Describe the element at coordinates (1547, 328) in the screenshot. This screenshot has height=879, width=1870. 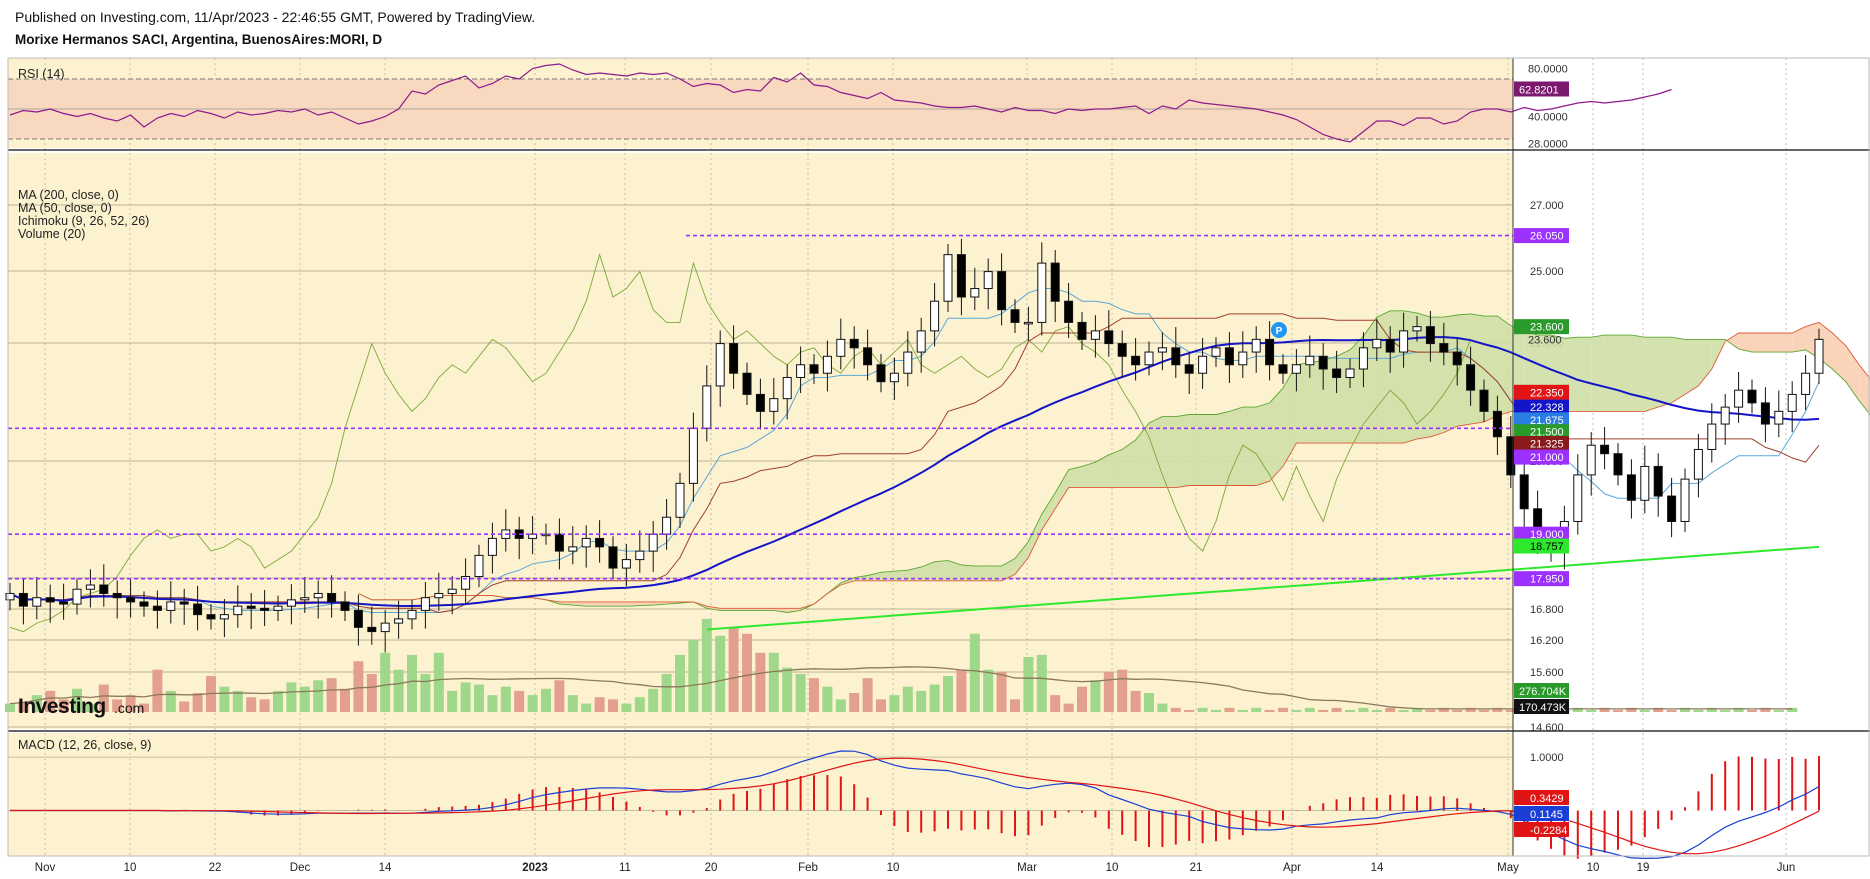
I see `price-label: 23.600` at that location.